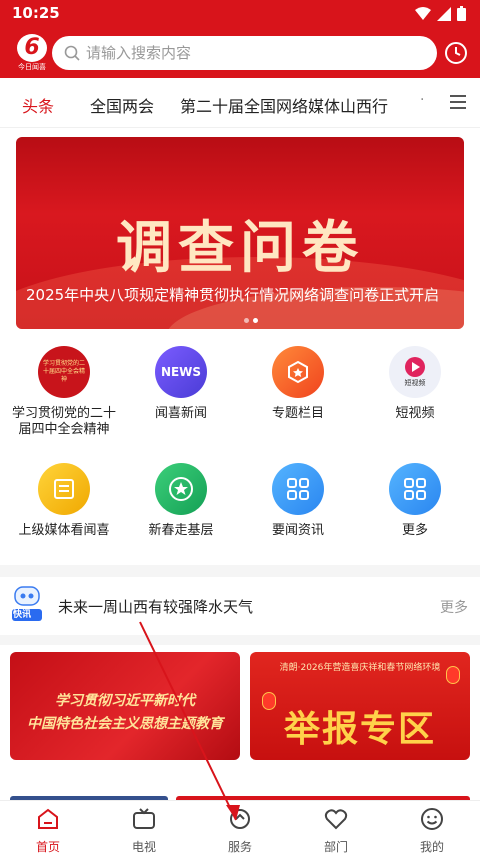 Image resolution: width=480 pixels, height=853 pixels. I want to click on system-icons, so click(440, 13).